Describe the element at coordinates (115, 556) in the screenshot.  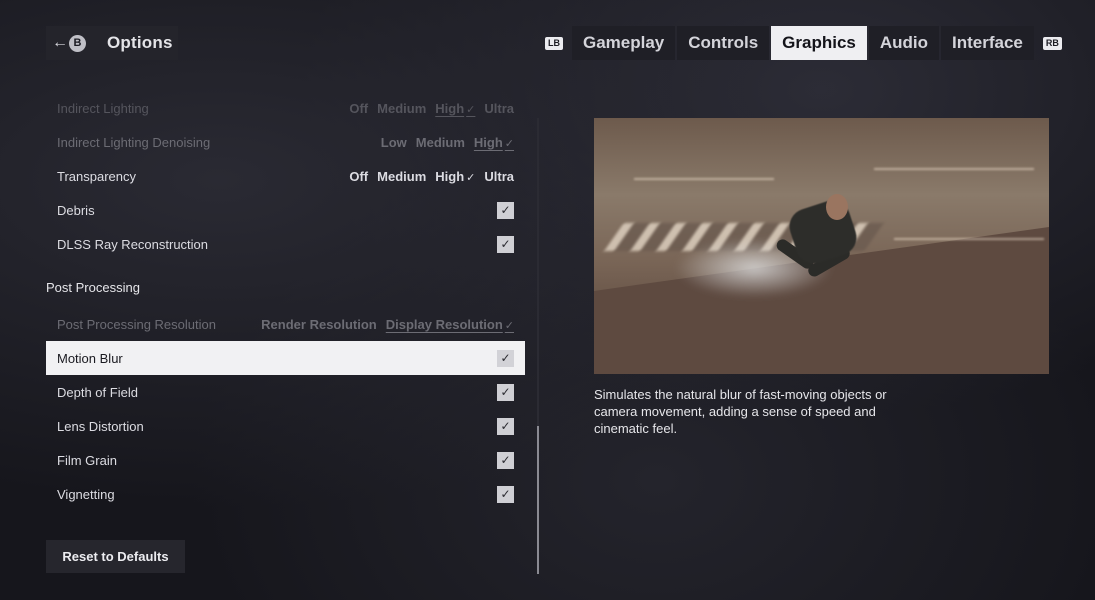
I see `reset-to-defaults-button: Reset to Defaults` at that location.